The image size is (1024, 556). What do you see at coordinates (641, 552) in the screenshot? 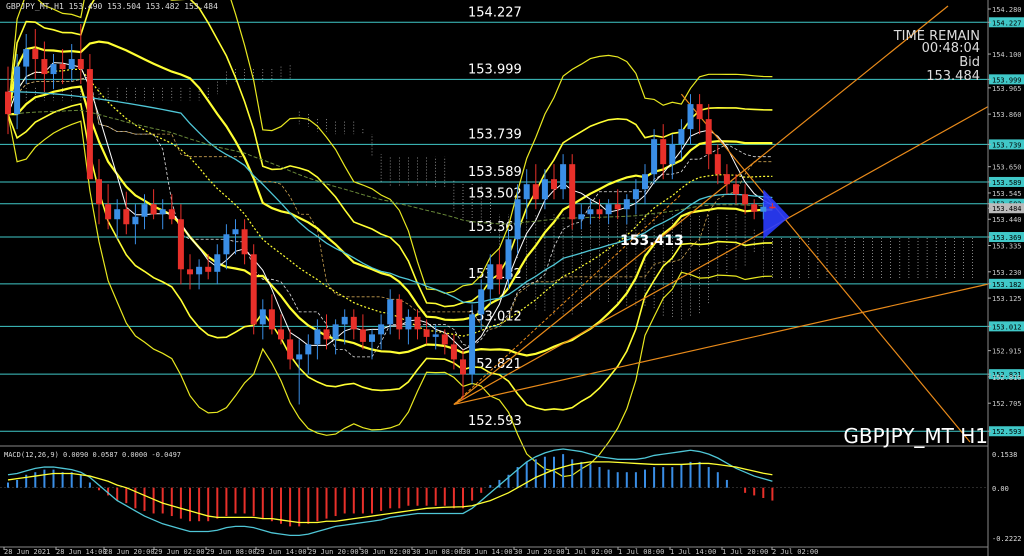
I see `time-tick-label: 1 Jul 08:00` at bounding box center [641, 552].